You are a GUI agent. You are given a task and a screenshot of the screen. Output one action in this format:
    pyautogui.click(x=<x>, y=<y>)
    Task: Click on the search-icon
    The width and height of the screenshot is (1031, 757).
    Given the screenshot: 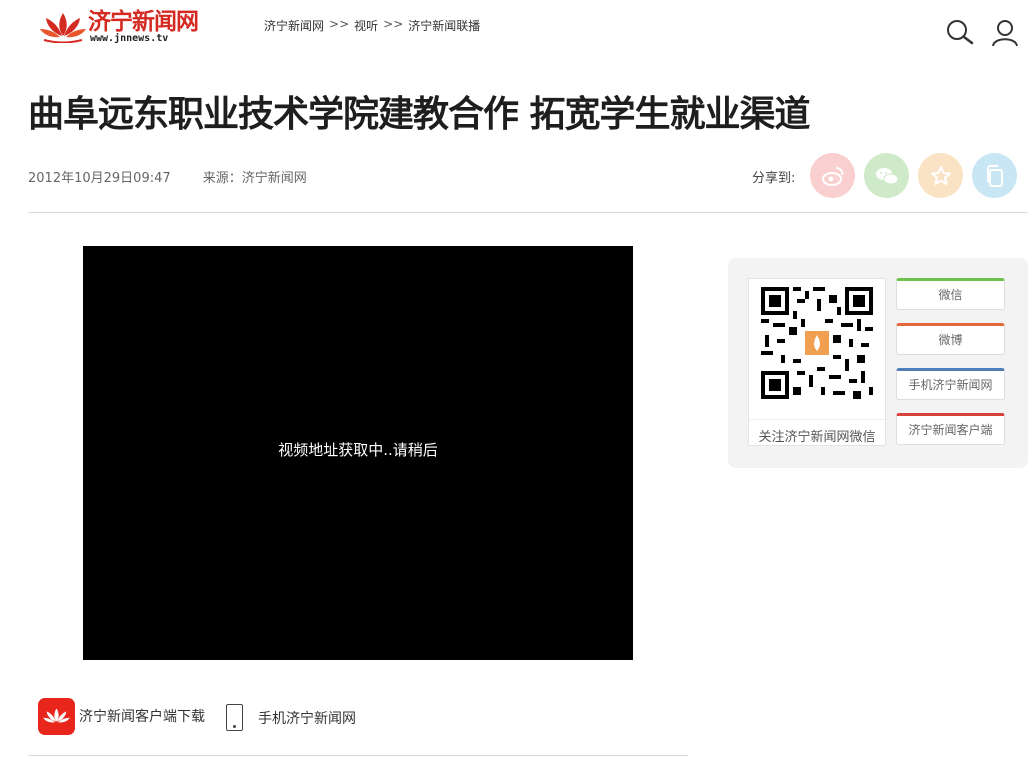 What is the action you would take?
    pyautogui.click(x=960, y=33)
    